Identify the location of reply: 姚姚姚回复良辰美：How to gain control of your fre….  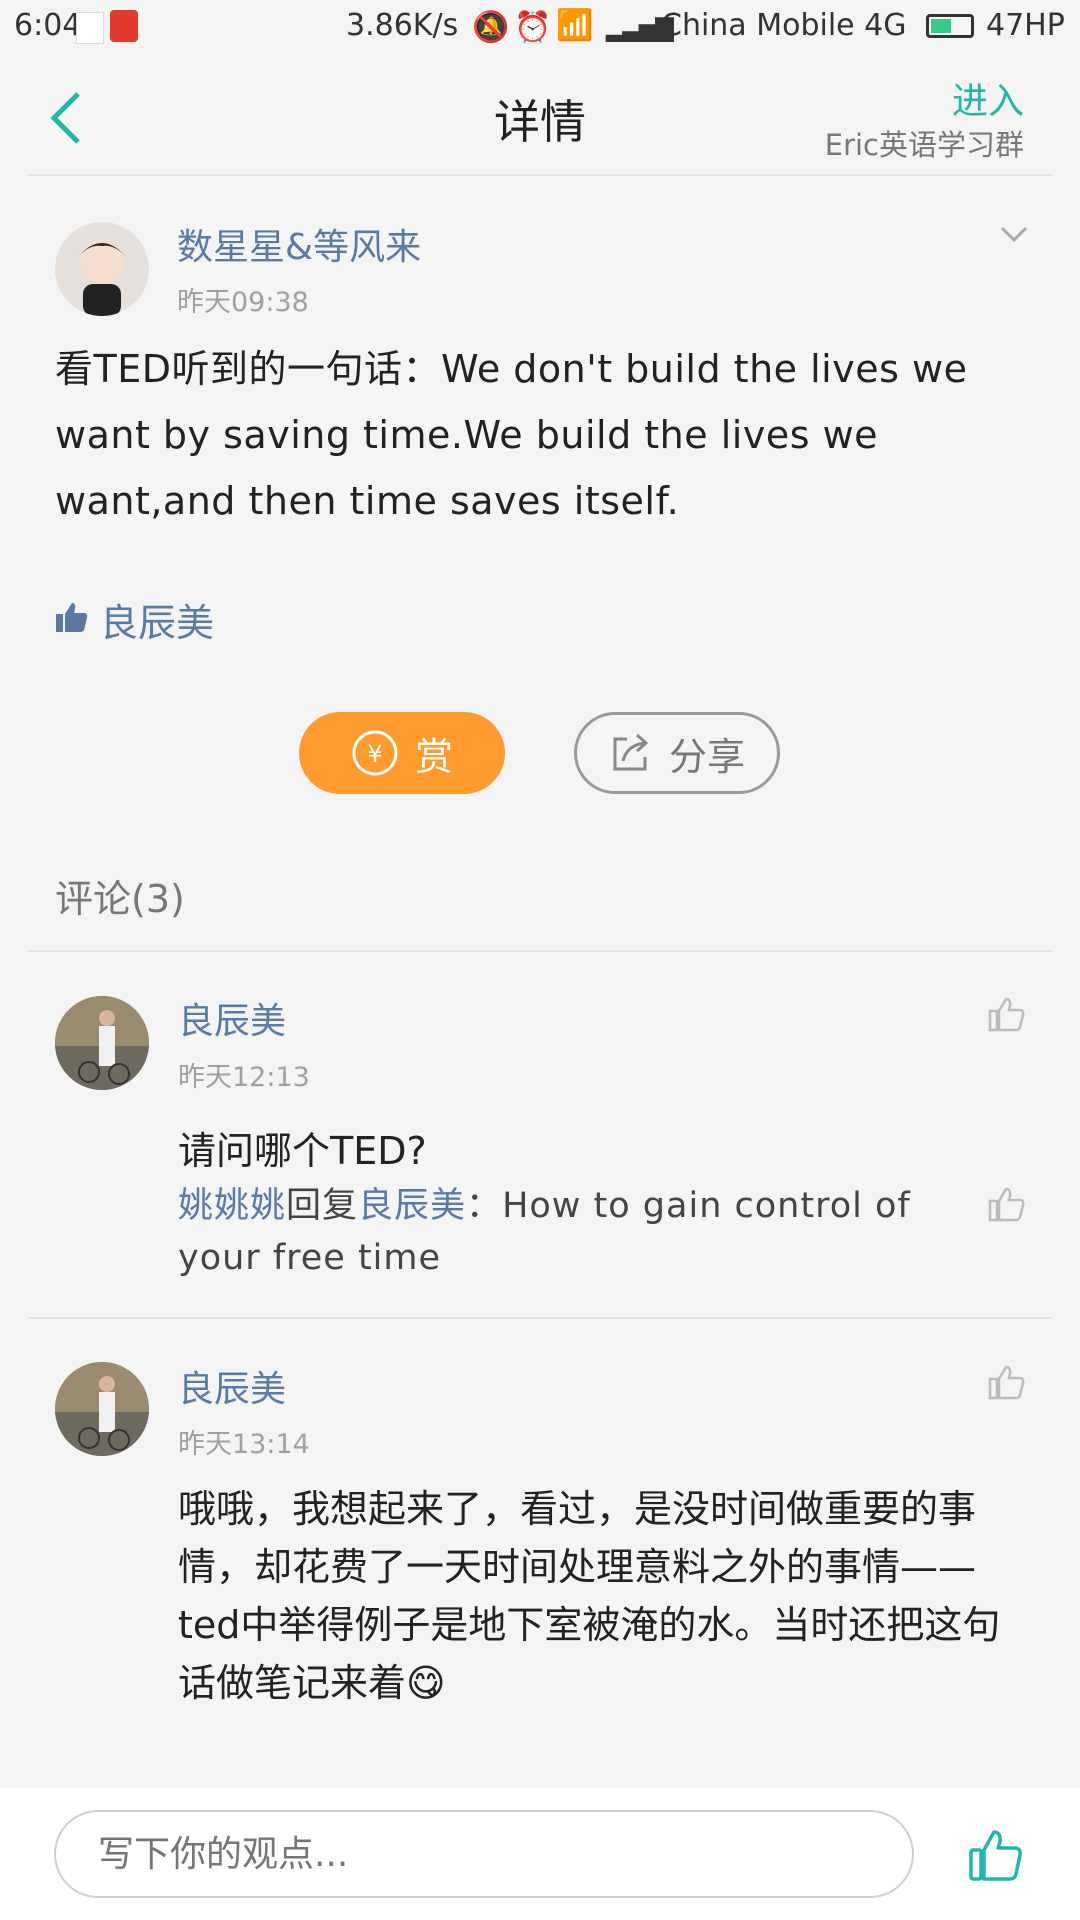
(563, 1232).